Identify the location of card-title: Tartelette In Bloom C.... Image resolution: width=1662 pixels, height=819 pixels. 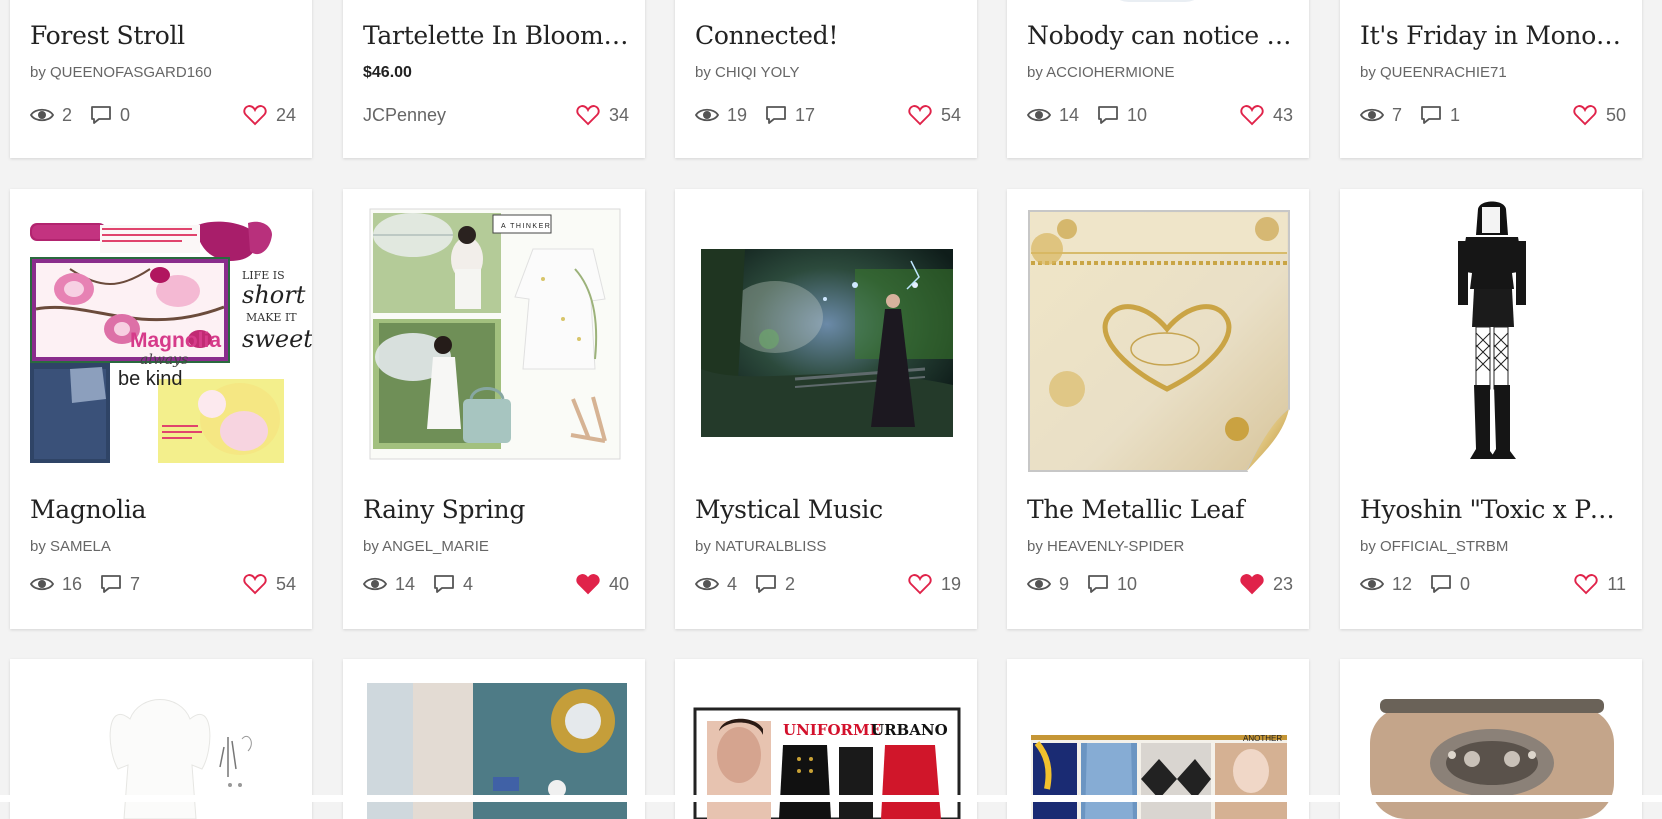
(496, 35).